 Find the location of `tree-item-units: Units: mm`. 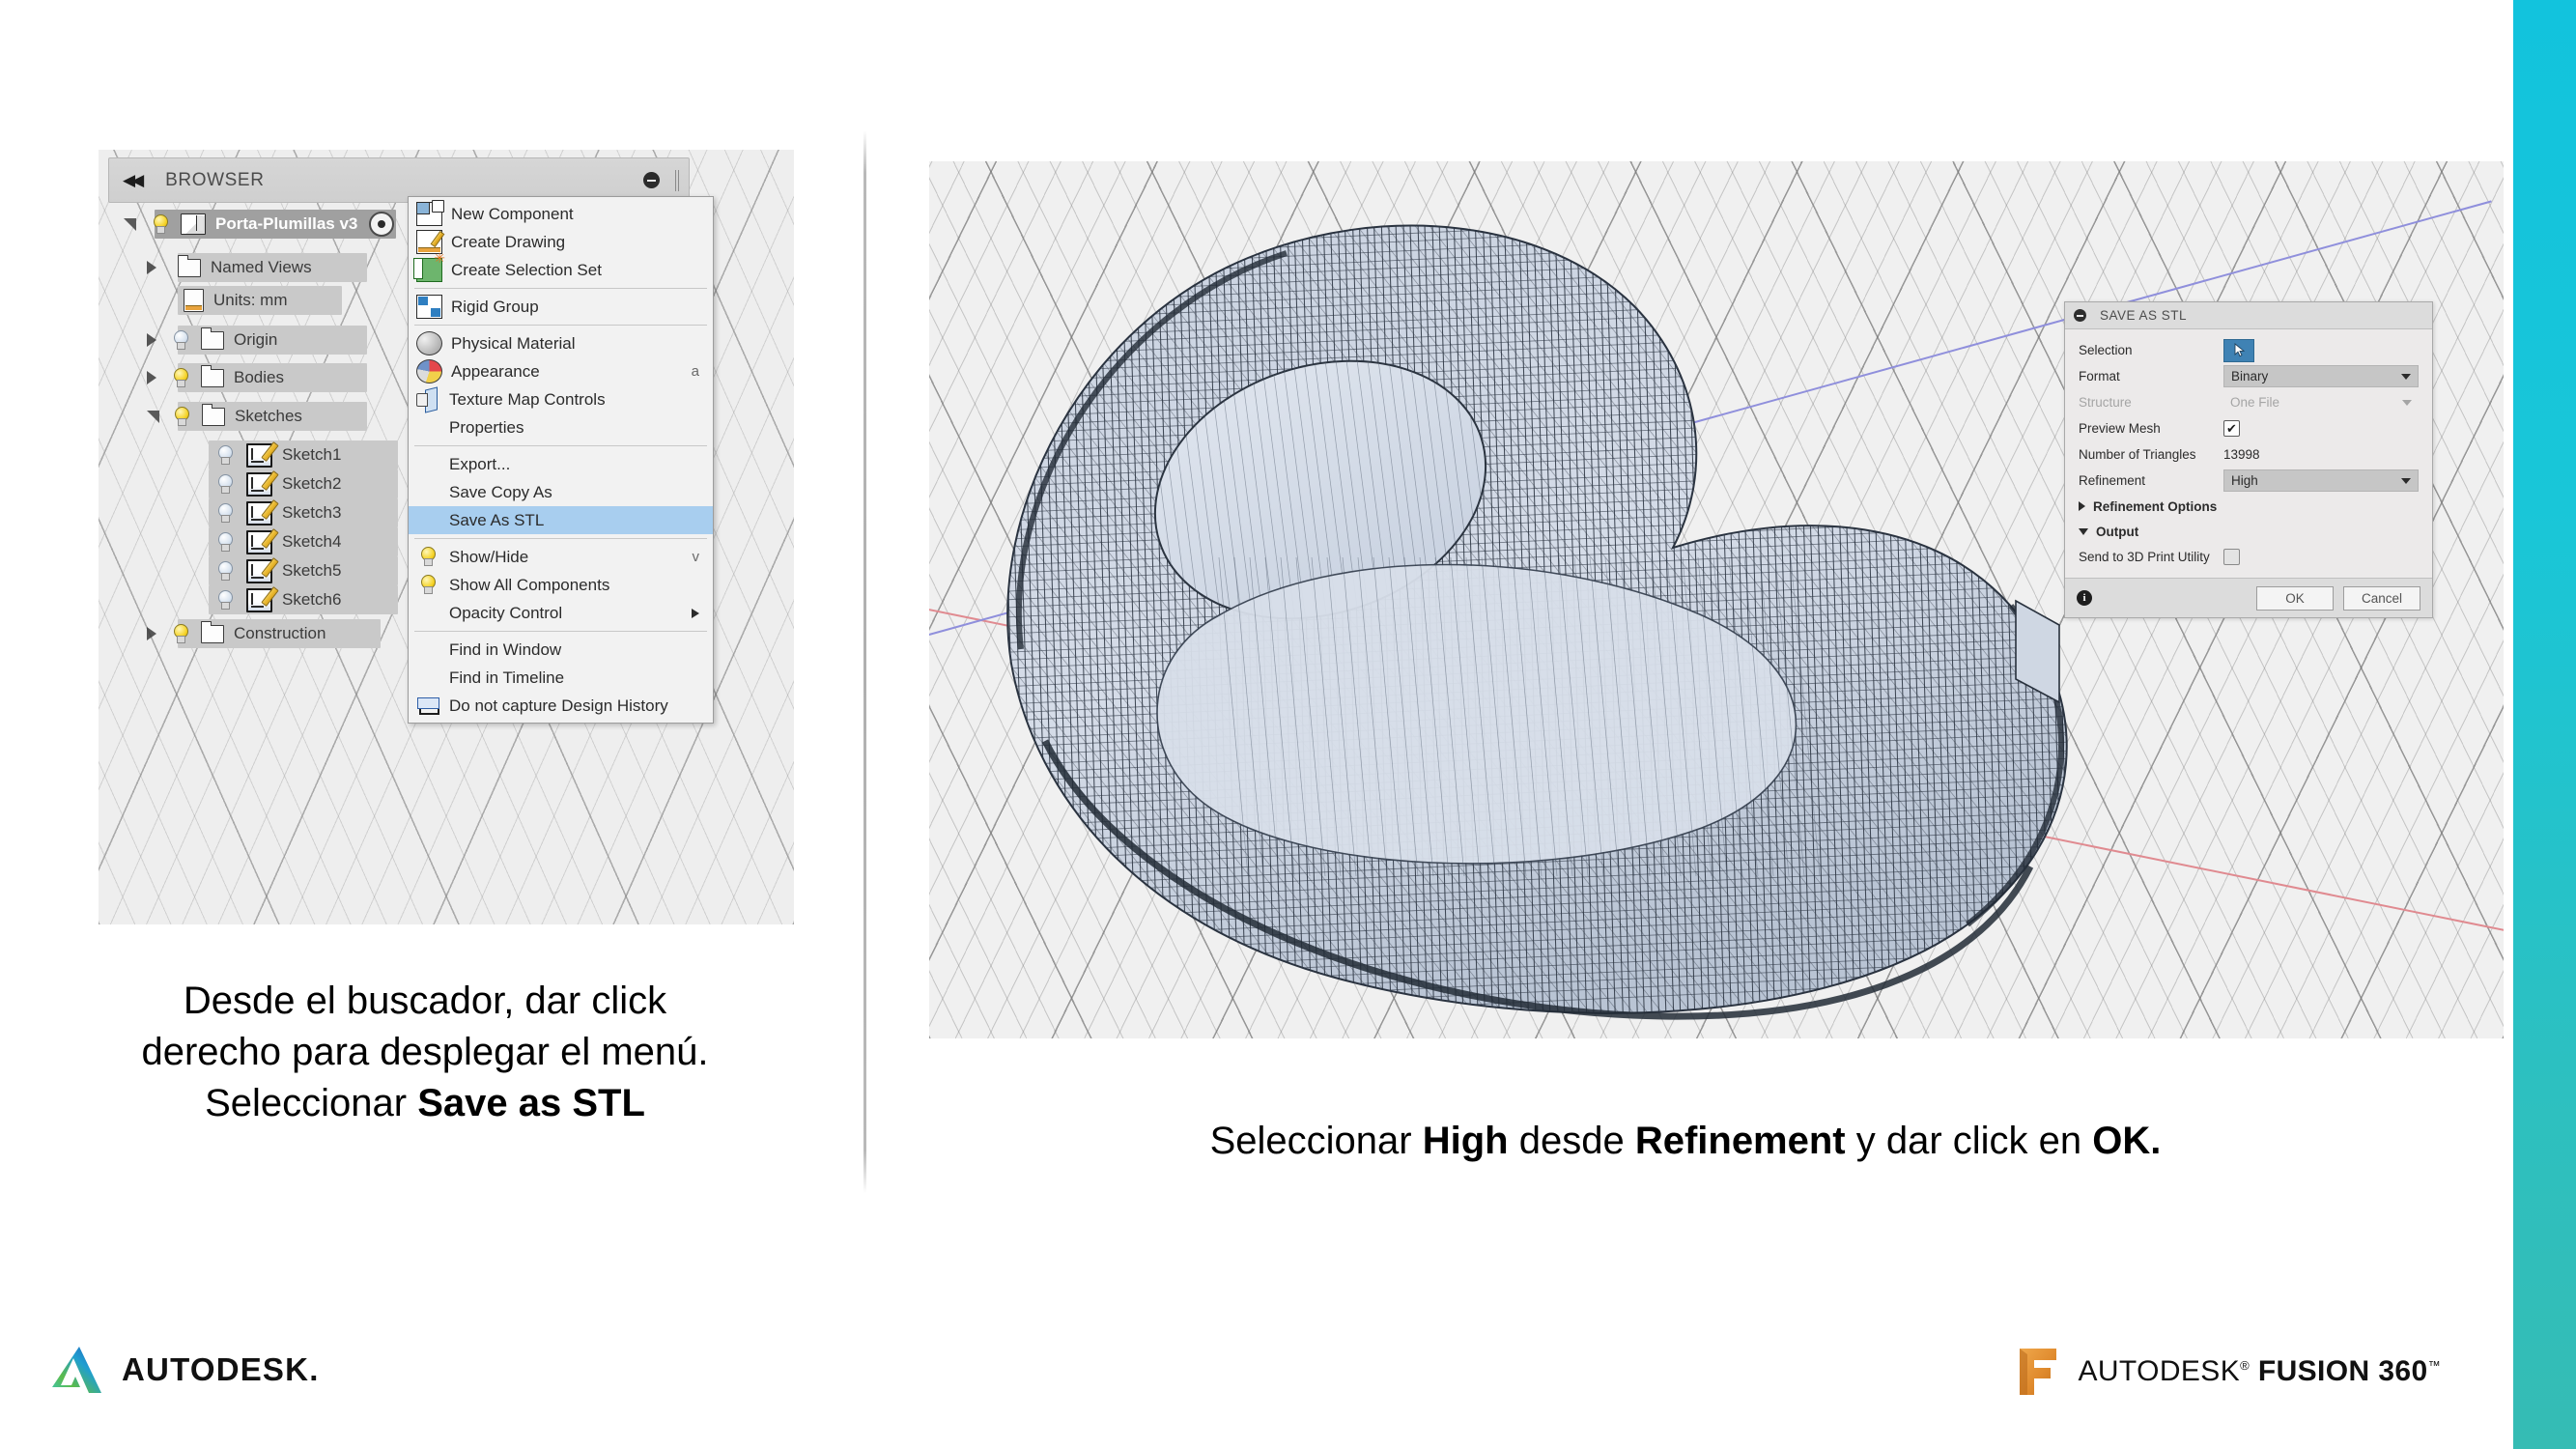

tree-item-units: Units: mm is located at coordinates (233, 300).